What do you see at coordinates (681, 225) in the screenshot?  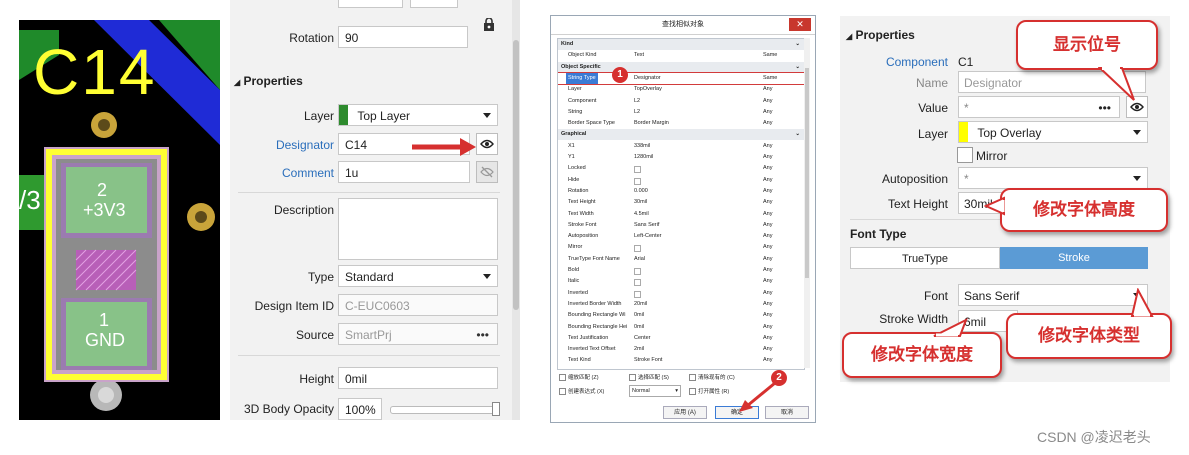 I see `grid-row: Stroke Font Sans Serif Any` at bounding box center [681, 225].